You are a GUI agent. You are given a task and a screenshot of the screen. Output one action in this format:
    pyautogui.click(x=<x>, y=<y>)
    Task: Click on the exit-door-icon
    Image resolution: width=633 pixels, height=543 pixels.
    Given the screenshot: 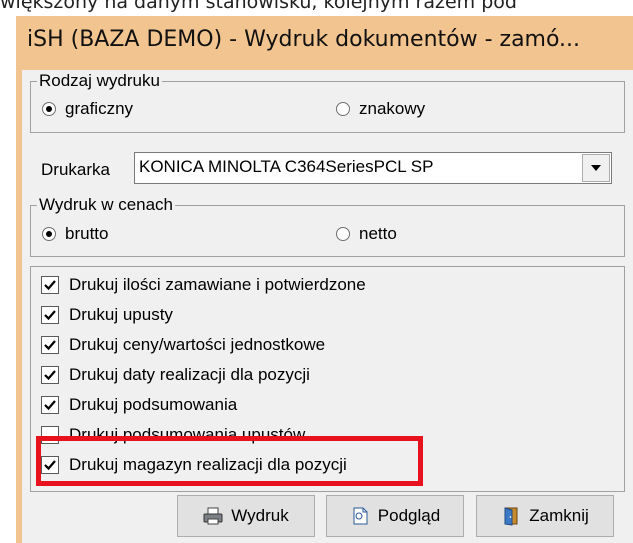 What is the action you would take?
    pyautogui.click(x=511, y=516)
    